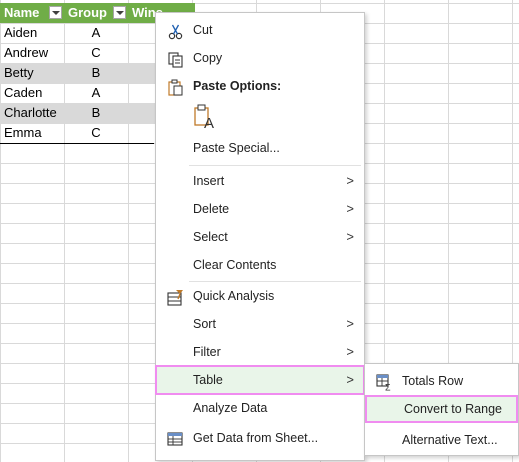 The width and height of the screenshot is (519, 462). Describe the element at coordinates (34, 53) in the screenshot. I see `cell-name: Andrew` at that location.